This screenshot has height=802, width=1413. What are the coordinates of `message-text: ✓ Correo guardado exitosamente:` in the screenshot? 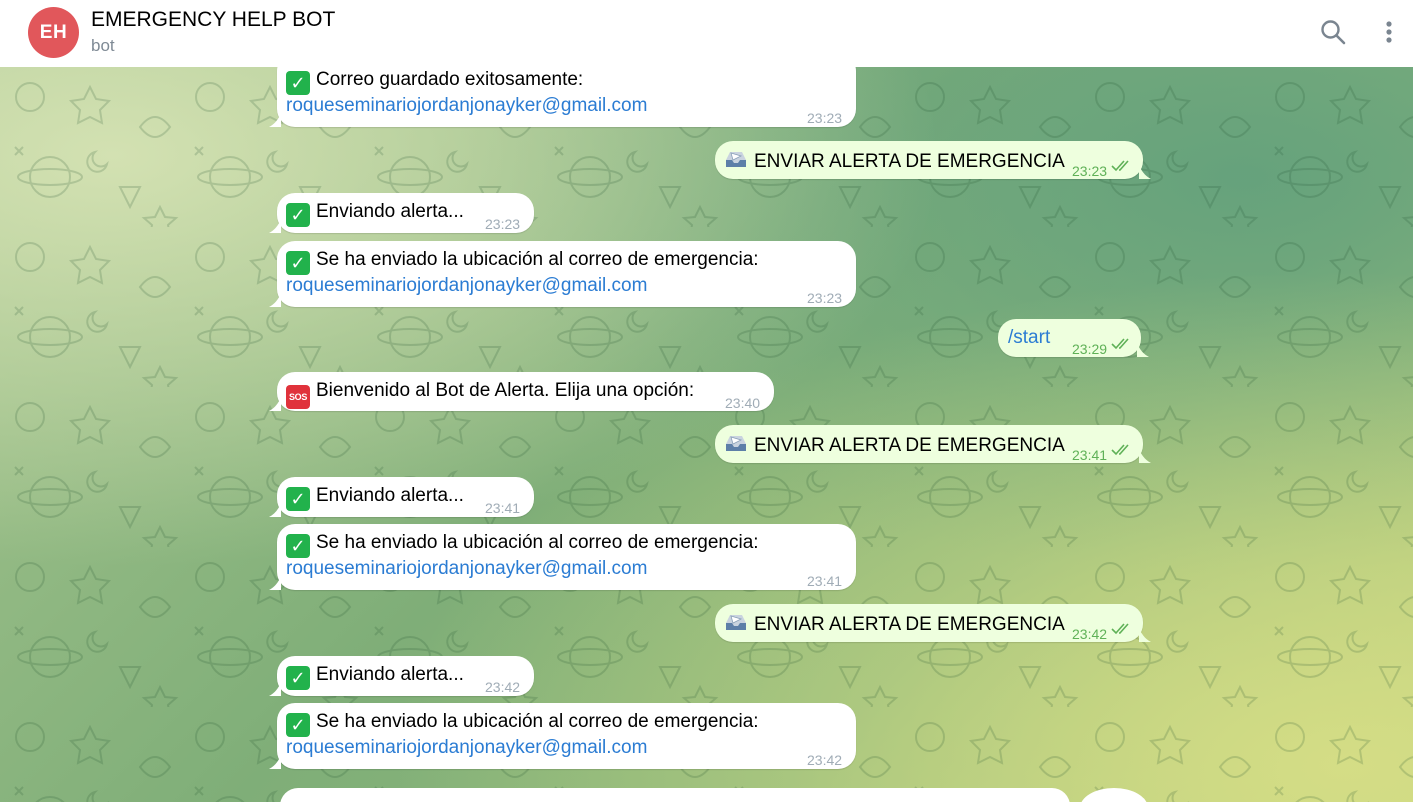 It's located at (434, 81).